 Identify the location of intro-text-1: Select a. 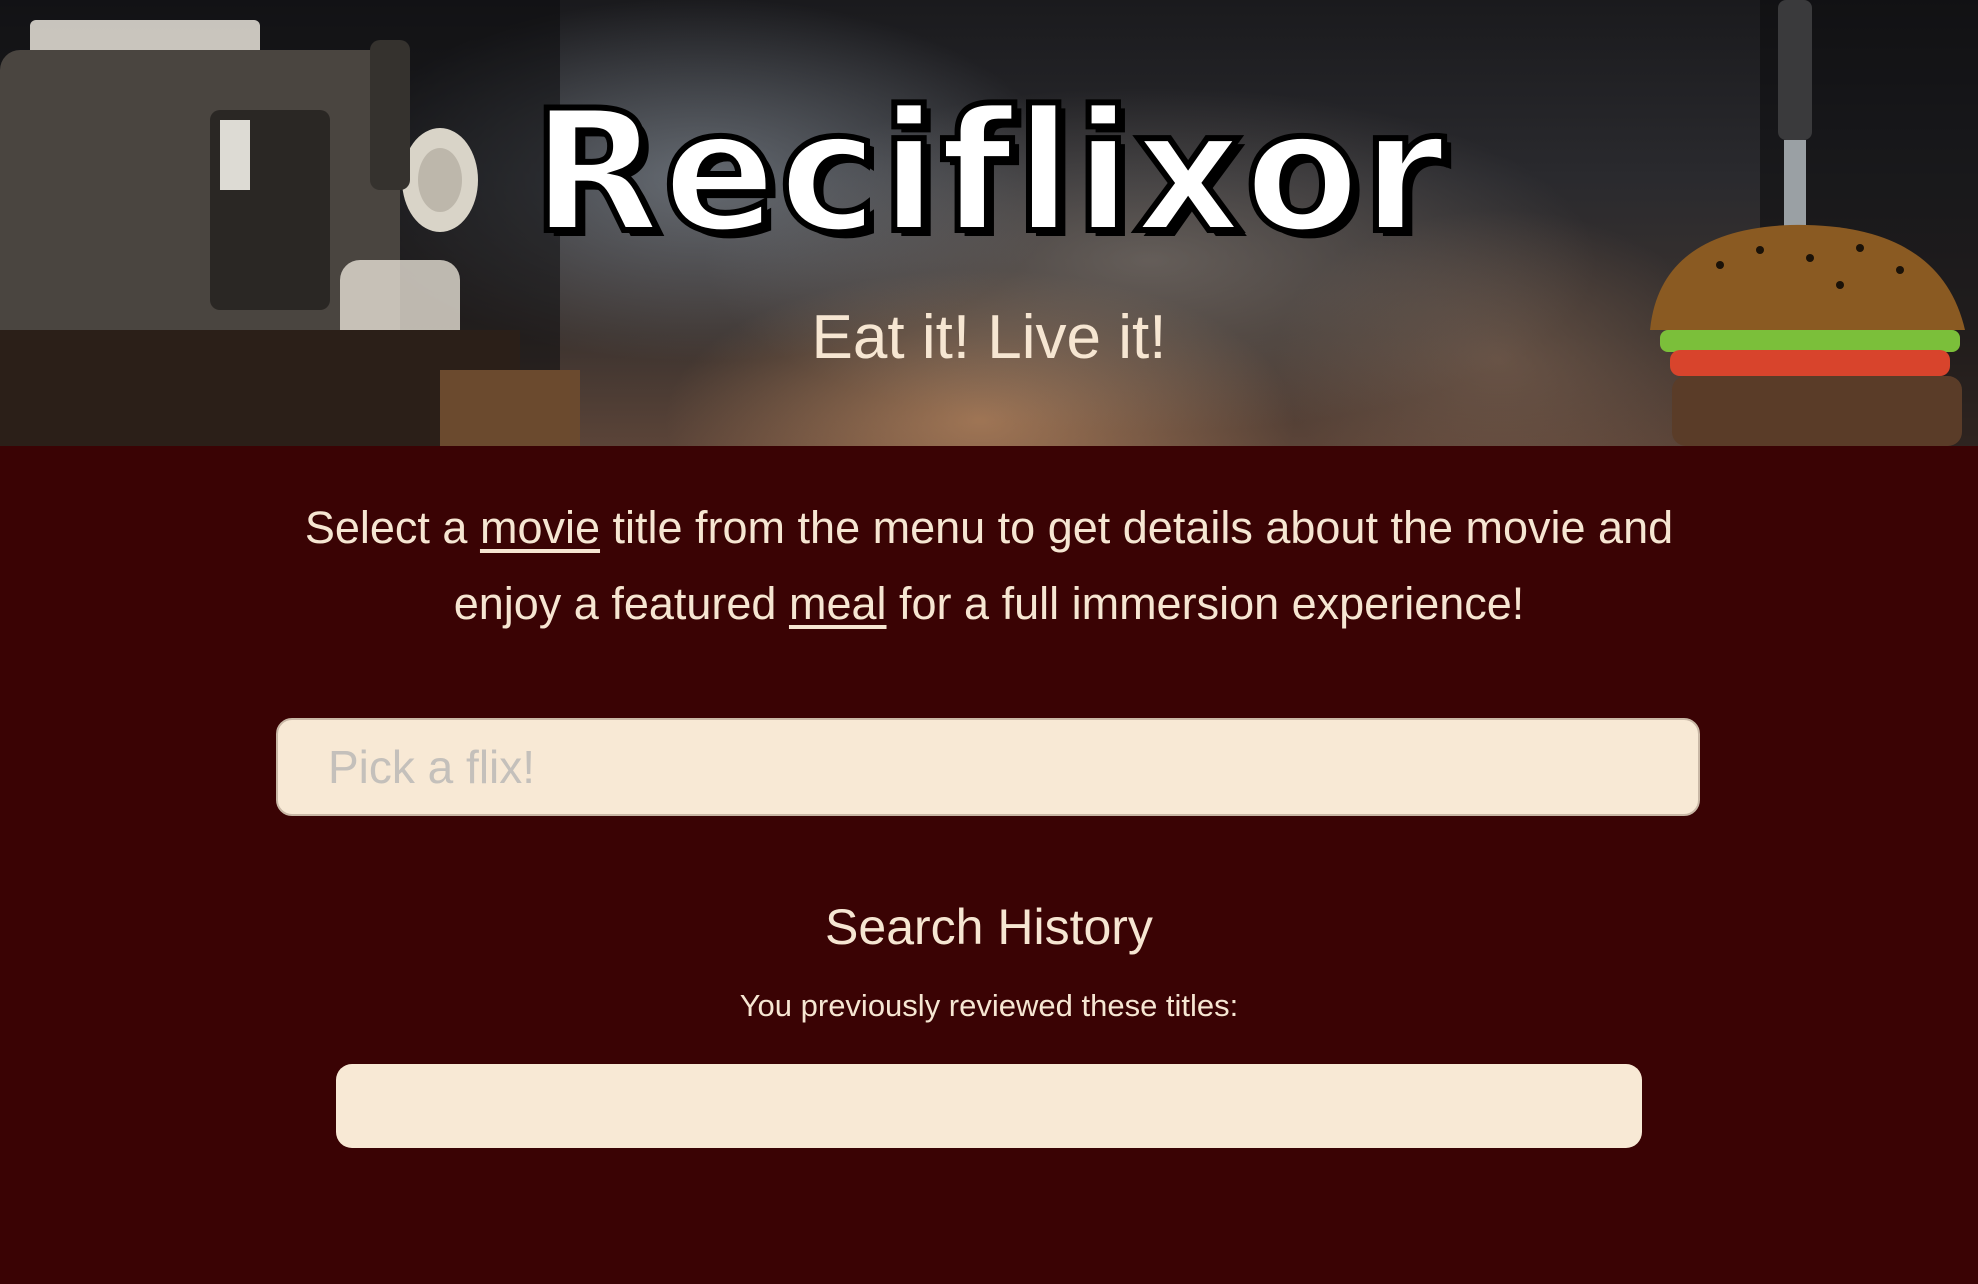
(392, 527).